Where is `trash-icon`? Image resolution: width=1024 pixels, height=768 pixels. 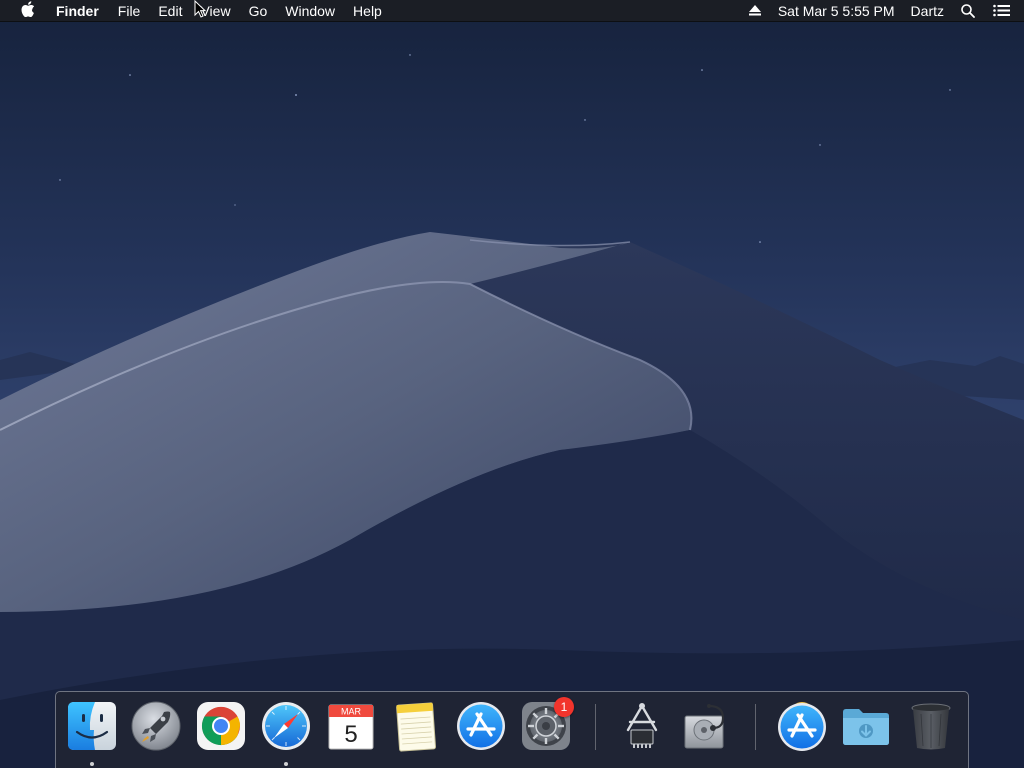 trash-icon is located at coordinates (931, 726).